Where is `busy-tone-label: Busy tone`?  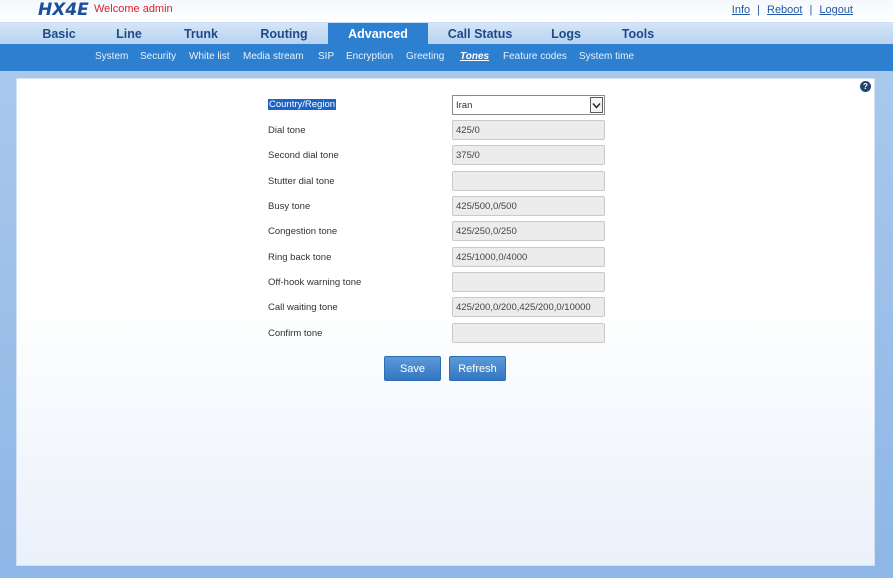
busy-tone-label: Busy tone is located at coordinates (289, 206).